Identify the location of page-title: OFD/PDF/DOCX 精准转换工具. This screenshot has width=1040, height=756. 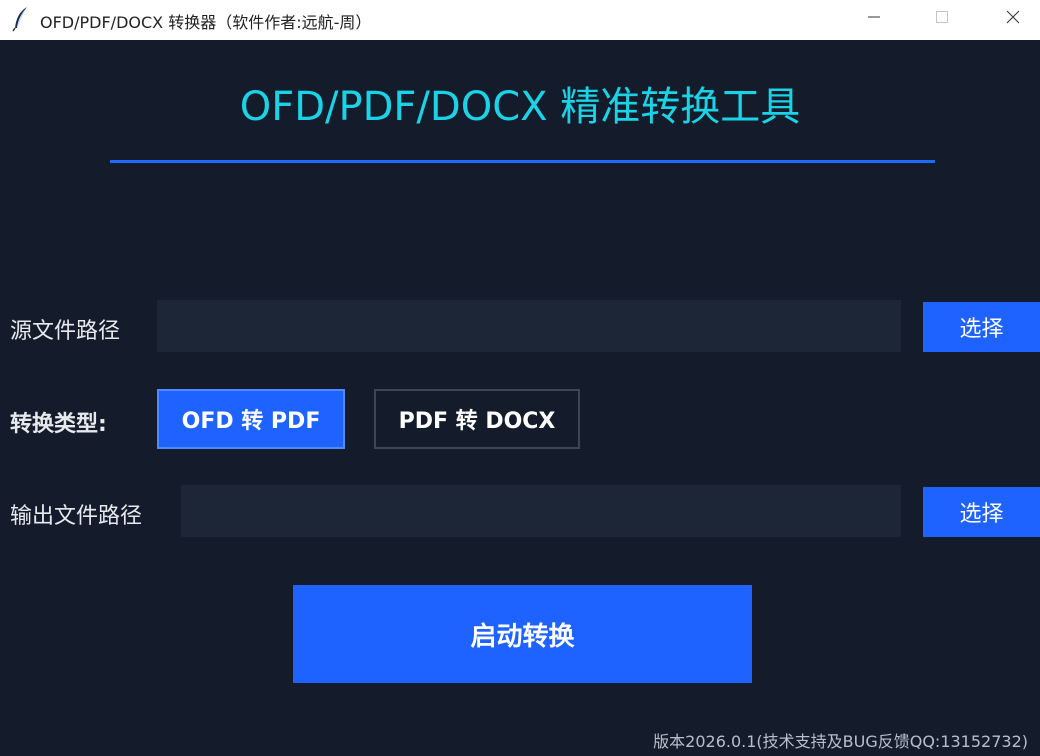
(520, 107).